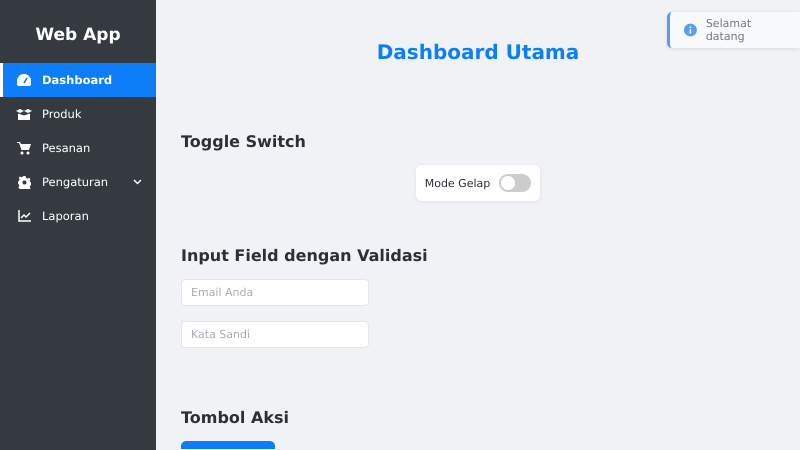 Image resolution: width=800 pixels, height=450 pixels. Describe the element at coordinates (457, 183) in the screenshot. I see `toggle-label: Mode Gelap` at that location.